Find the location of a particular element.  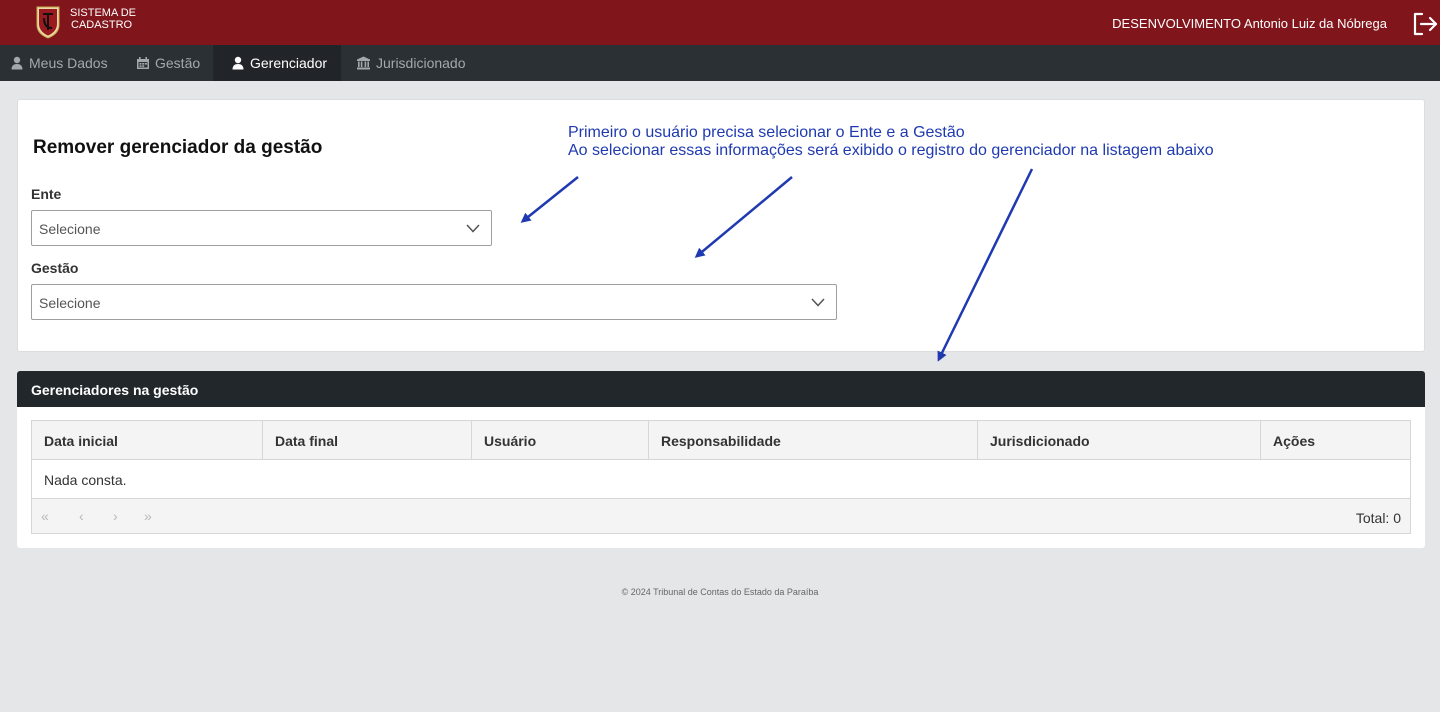

nav-meus-dados: Meus Dados is located at coordinates (59, 63).